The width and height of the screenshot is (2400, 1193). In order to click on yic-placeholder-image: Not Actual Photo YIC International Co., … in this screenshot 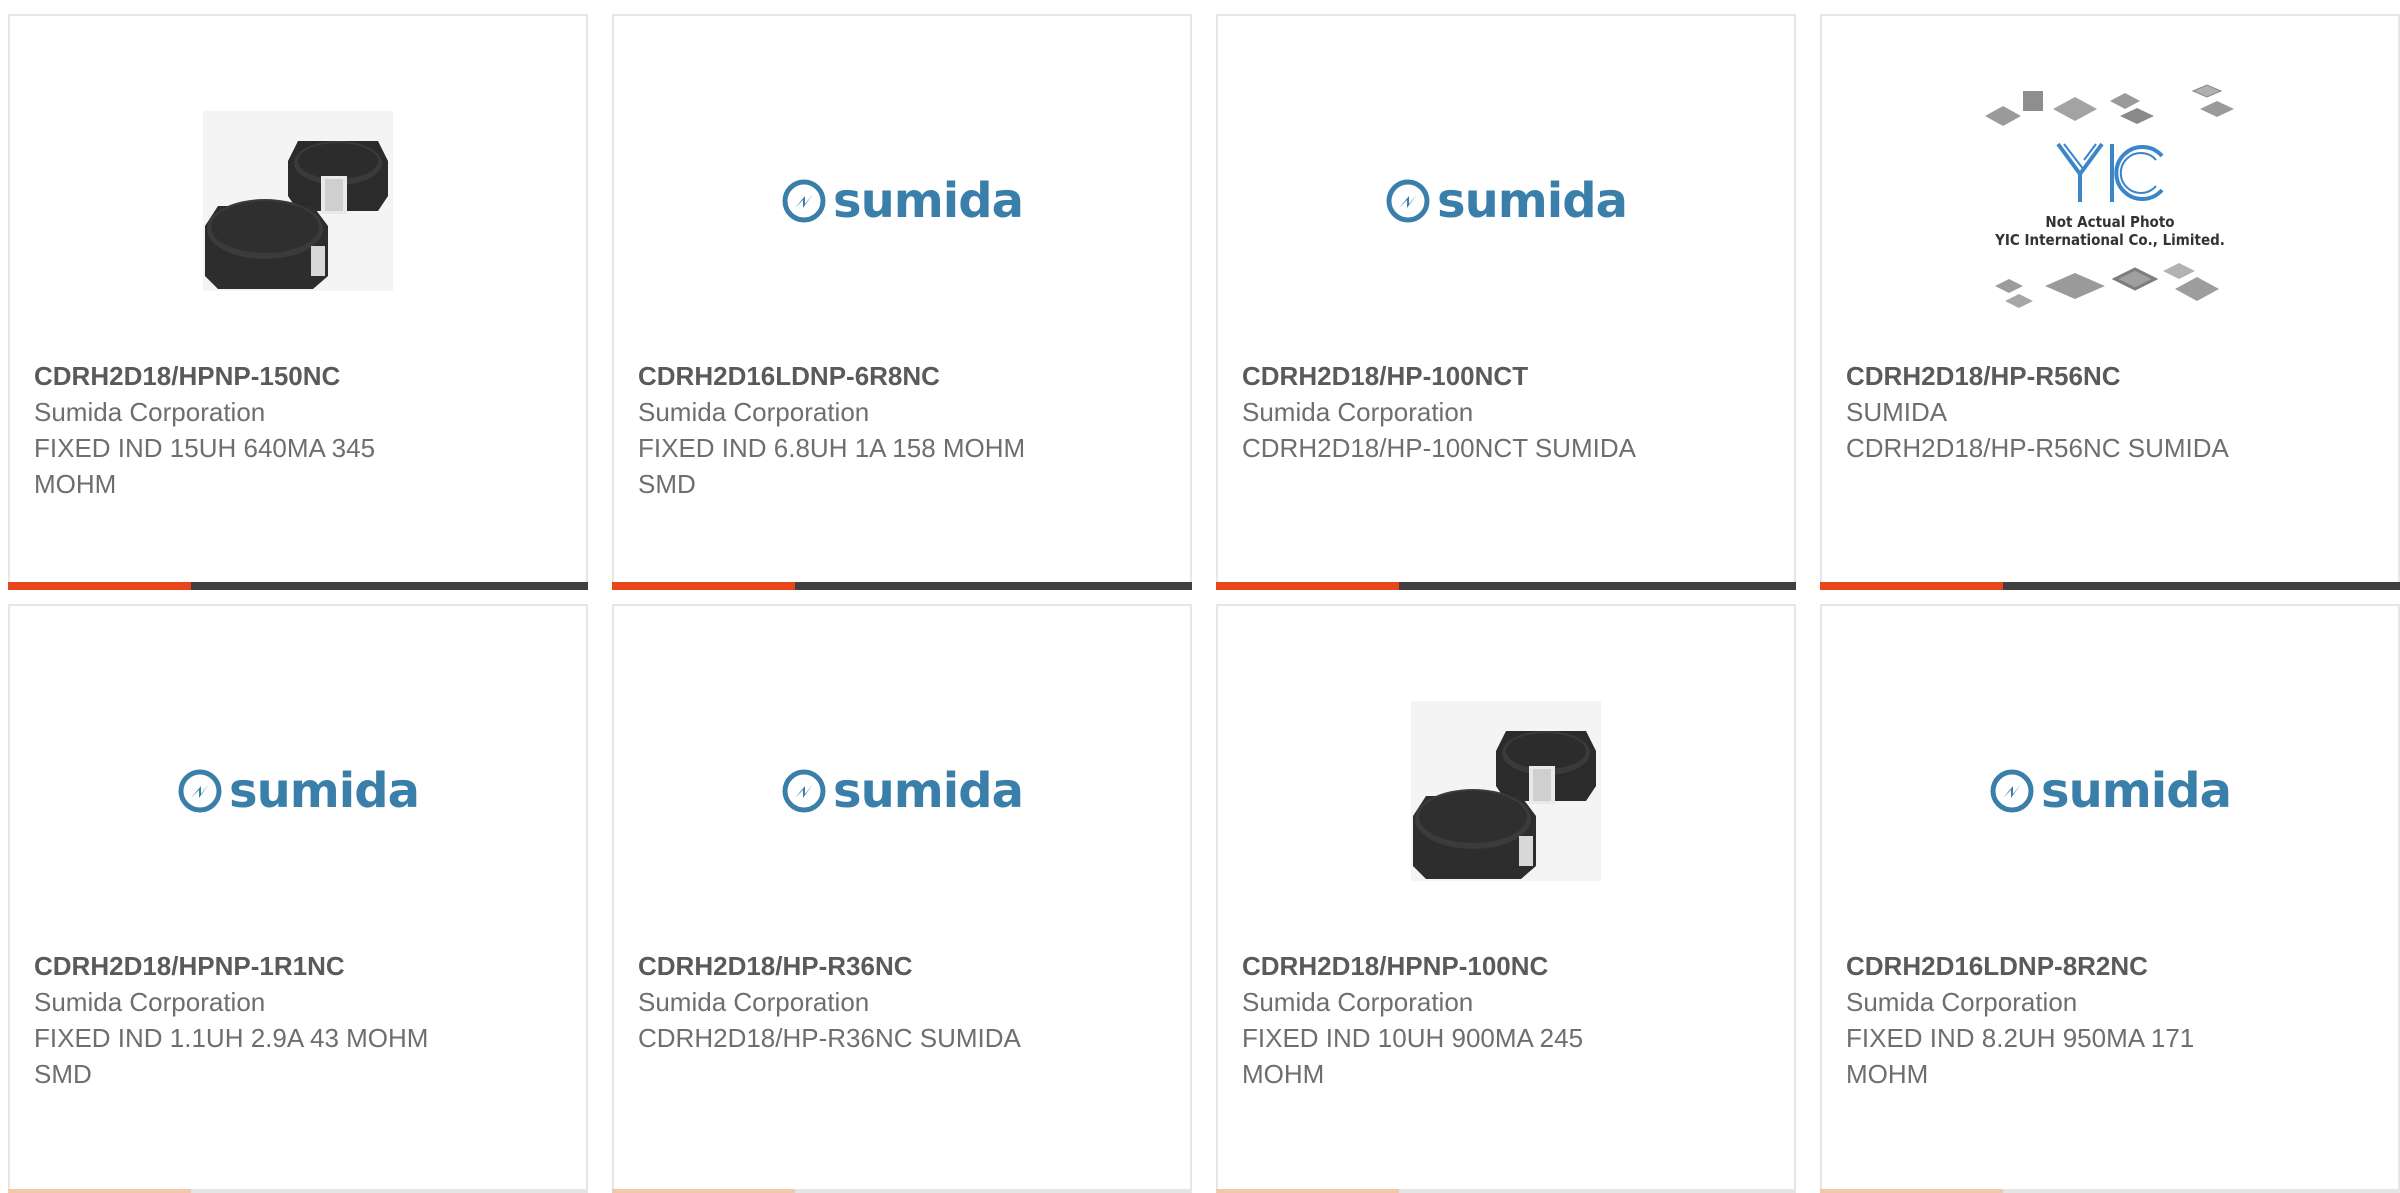, I will do `click(2110, 201)`.